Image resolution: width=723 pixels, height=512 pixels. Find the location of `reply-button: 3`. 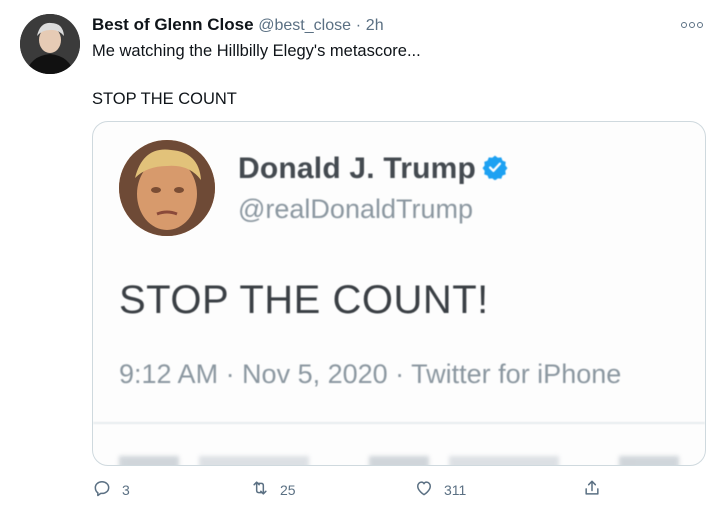

reply-button: 3 is located at coordinates (111, 489).